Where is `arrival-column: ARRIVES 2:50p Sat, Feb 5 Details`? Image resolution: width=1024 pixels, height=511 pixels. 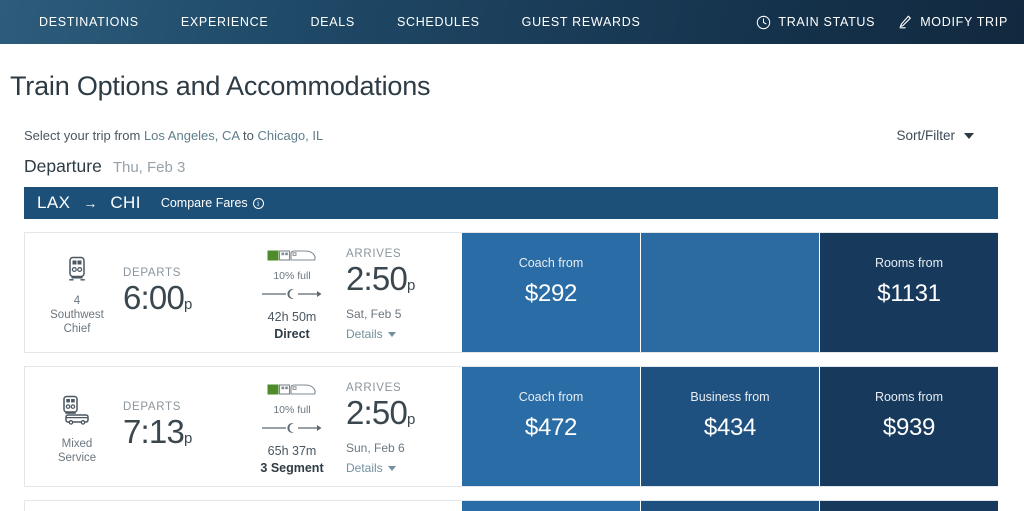
arrival-column: ARRIVES 2:50p Sat, Feb 5 Details is located at coordinates (402, 292).